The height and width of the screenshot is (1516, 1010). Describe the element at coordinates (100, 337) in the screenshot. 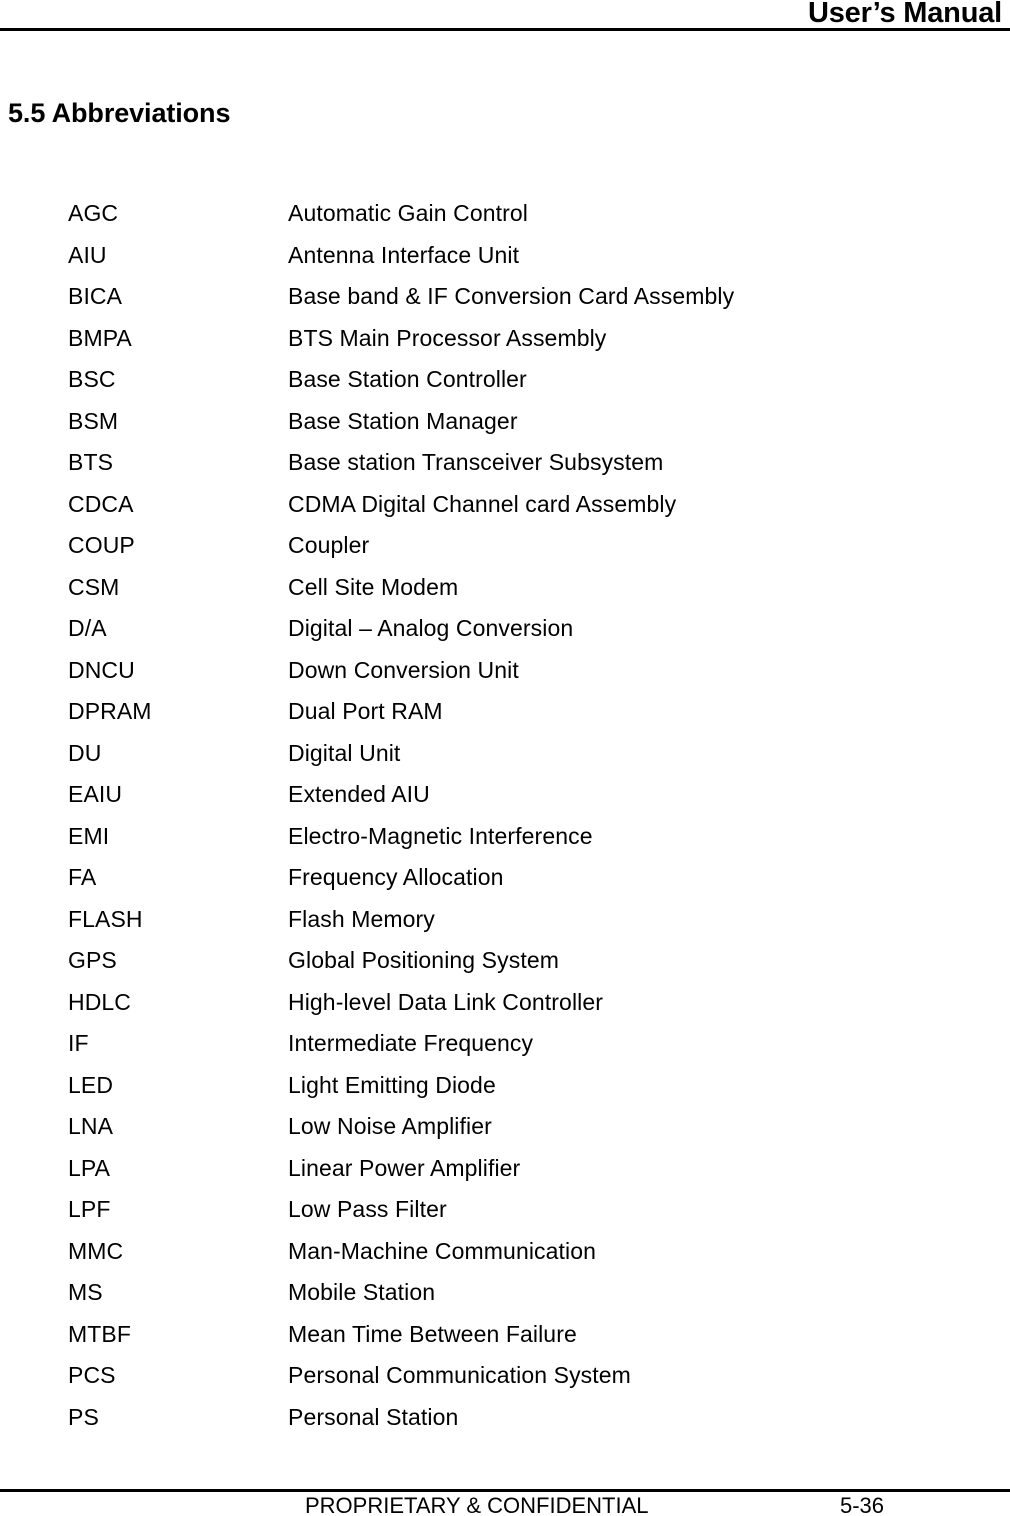

I see `abbreviation-term: BMPA` at that location.